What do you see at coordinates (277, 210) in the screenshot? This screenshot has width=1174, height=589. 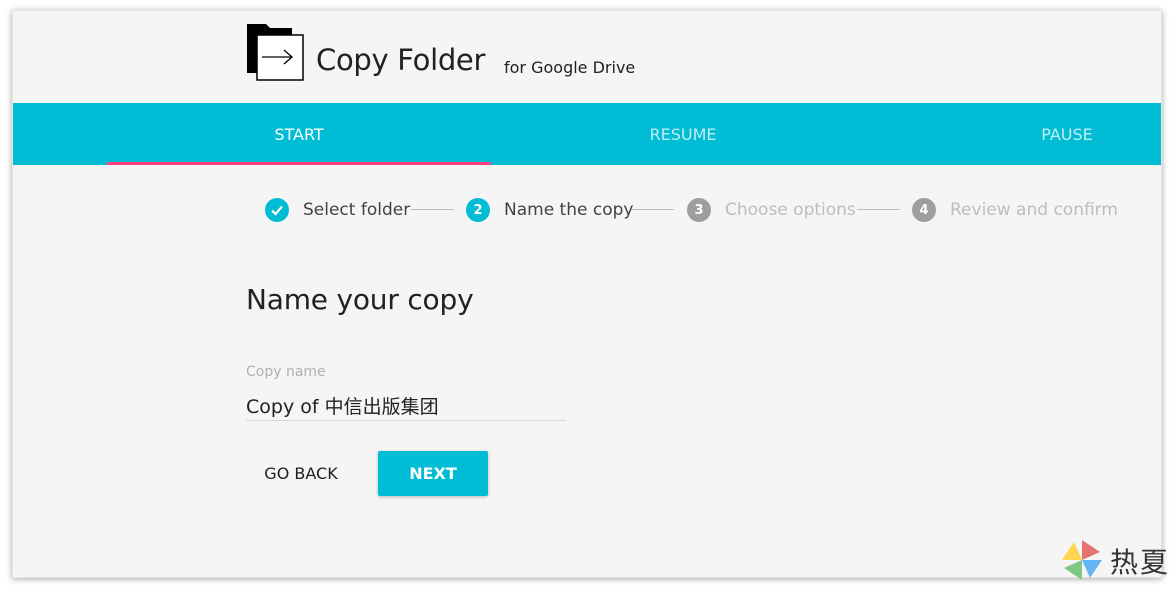 I see `check-icon` at bounding box center [277, 210].